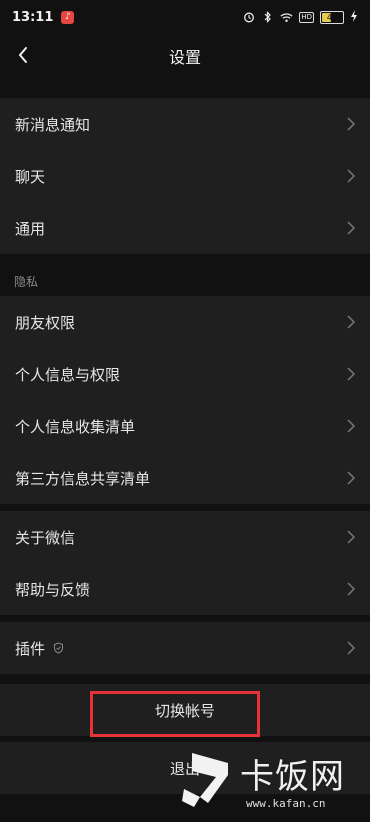 The height and width of the screenshot is (822, 370). I want to click on kafan-watermark: 卡饭网 www.kafan.cn, so click(273, 777).